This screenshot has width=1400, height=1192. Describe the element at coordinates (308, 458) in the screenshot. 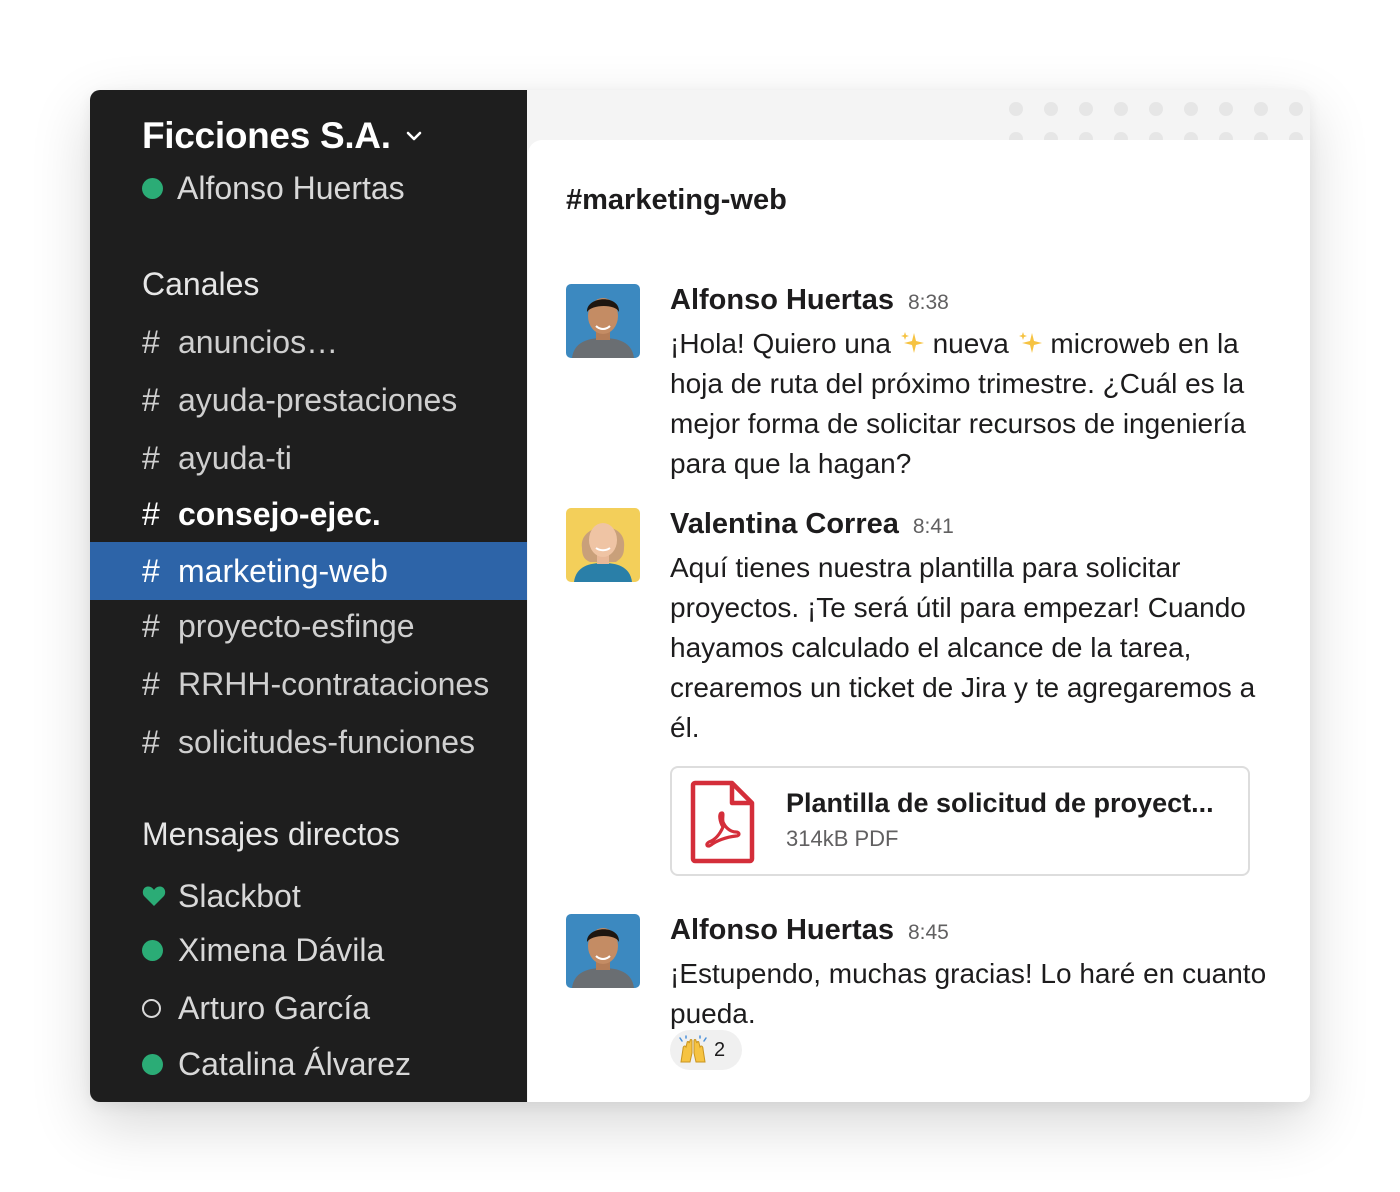

I see `sidebar-channel-ayuda-ti: # ayuda-ti` at that location.